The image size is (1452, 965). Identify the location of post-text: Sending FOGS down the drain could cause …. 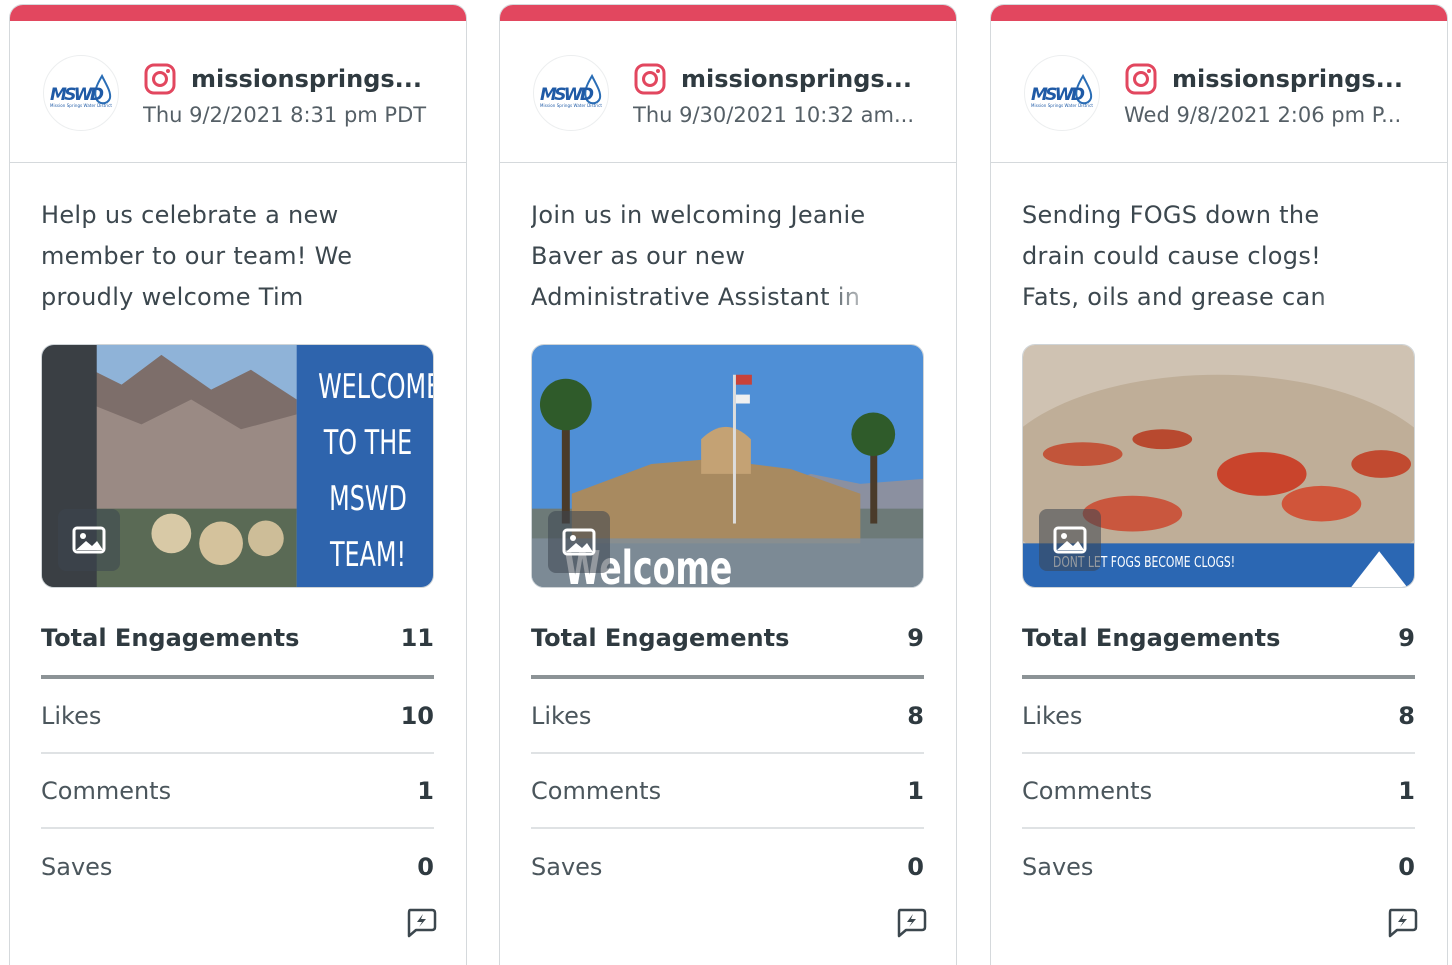
(1203, 257).